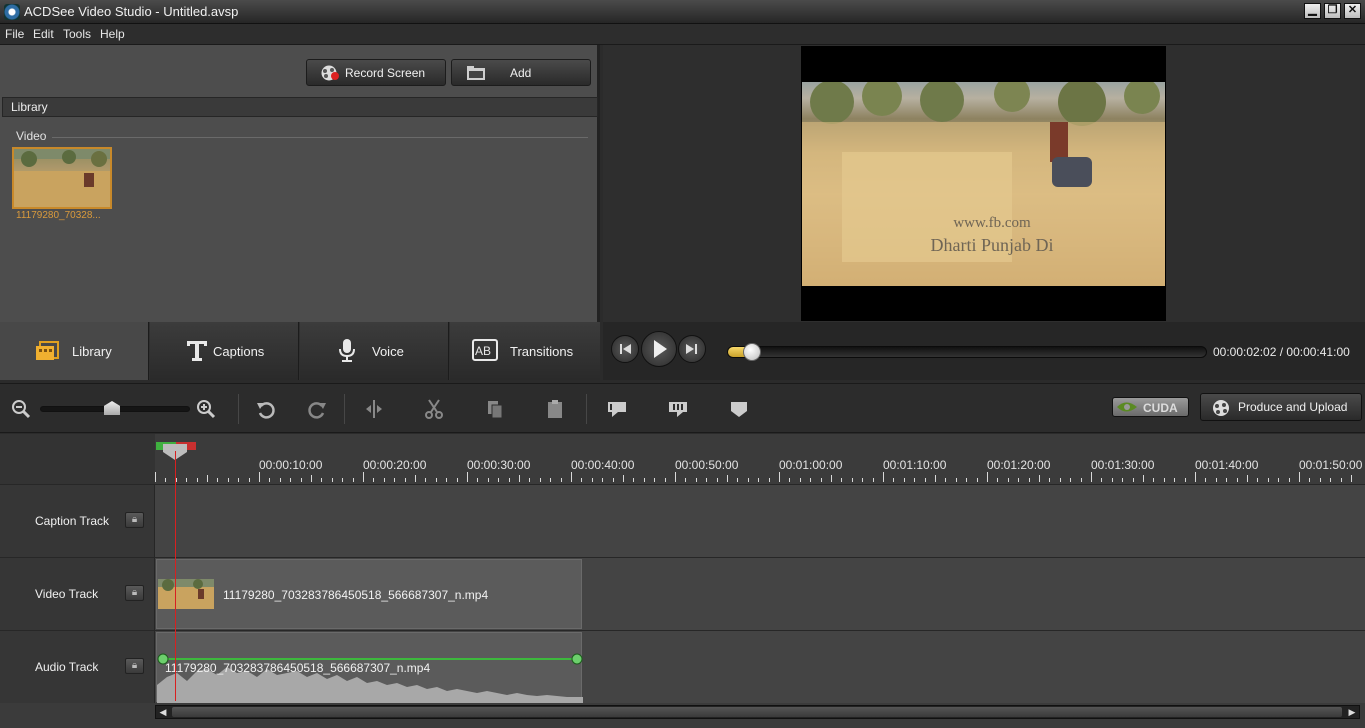  Describe the element at coordinates (434, 409) in the screenshot. I see `cut-button` at that location.